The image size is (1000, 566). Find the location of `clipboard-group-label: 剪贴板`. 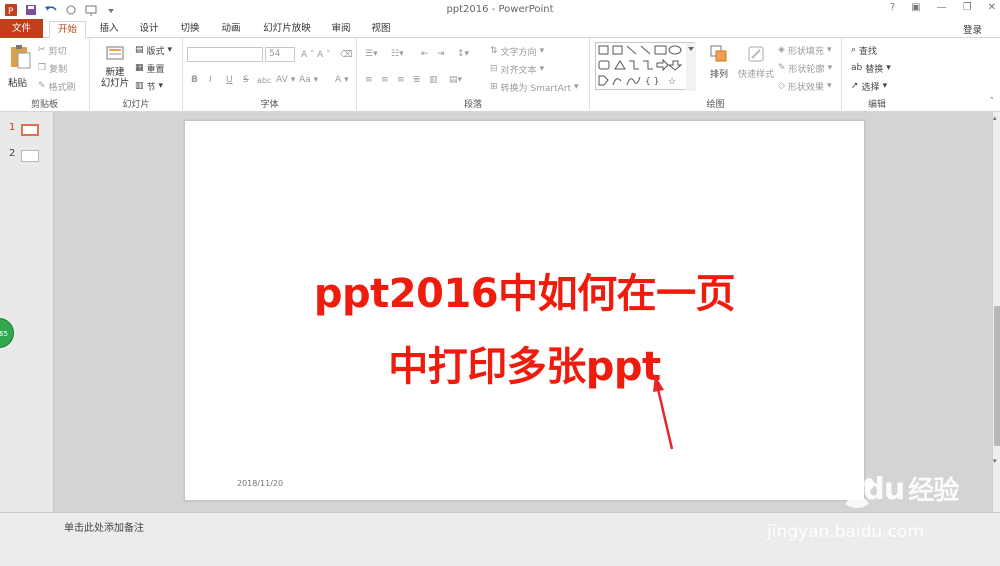

clipboard-group-label: 剪贴板 is located at coordinates (44, 105).